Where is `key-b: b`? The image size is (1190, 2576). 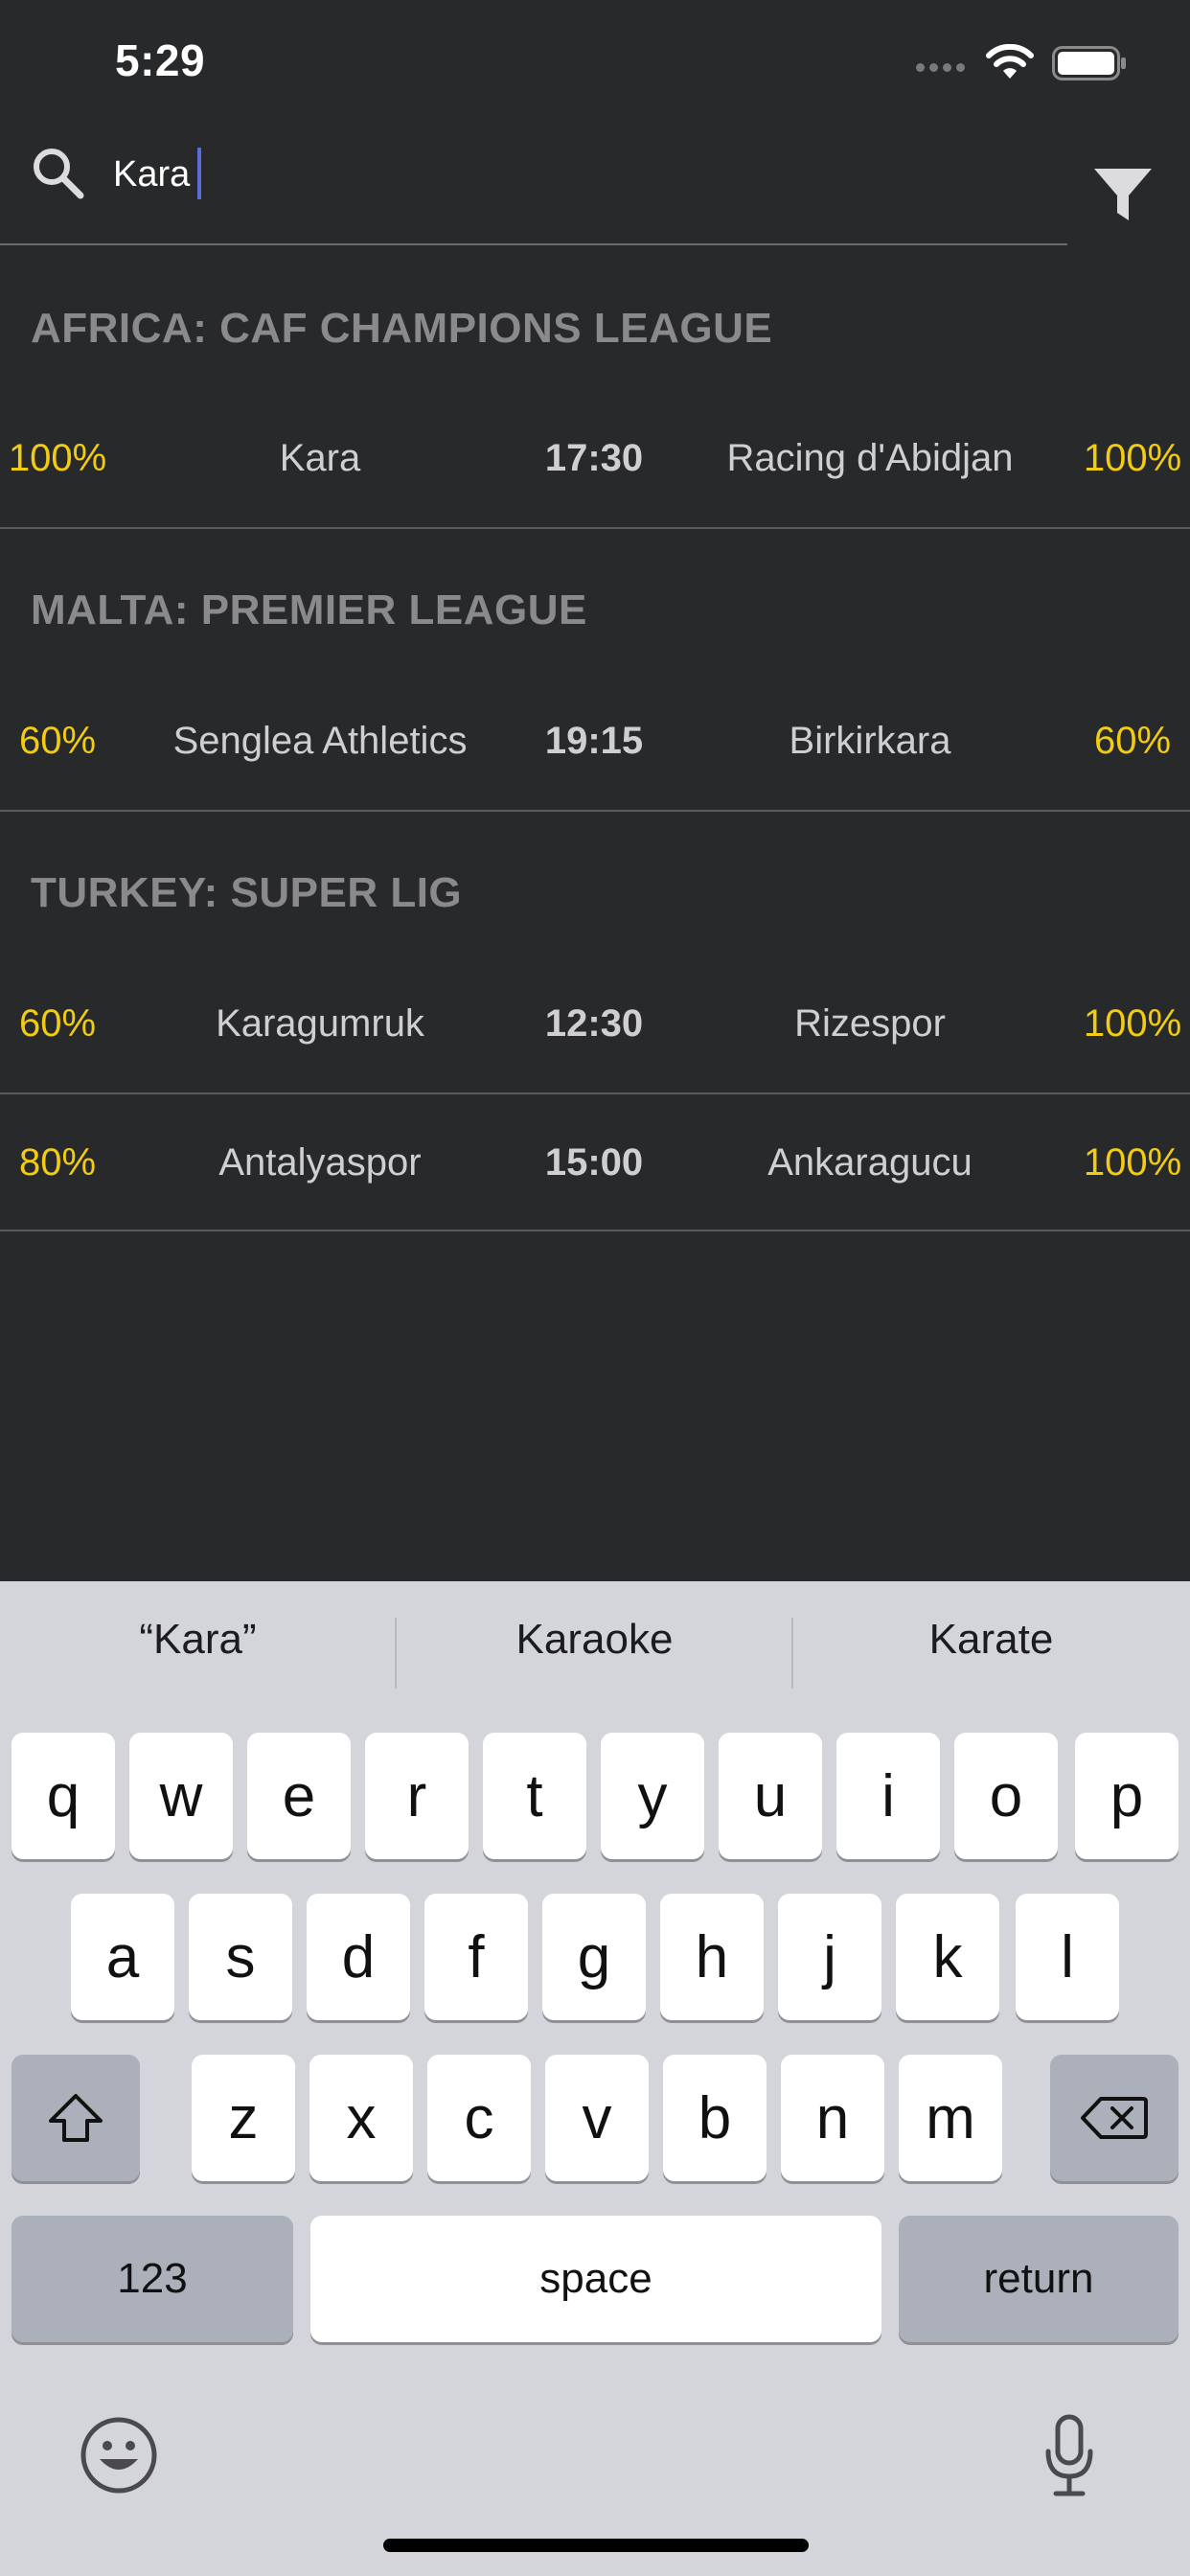
key-b: b is located at coordinates (715, 2118).